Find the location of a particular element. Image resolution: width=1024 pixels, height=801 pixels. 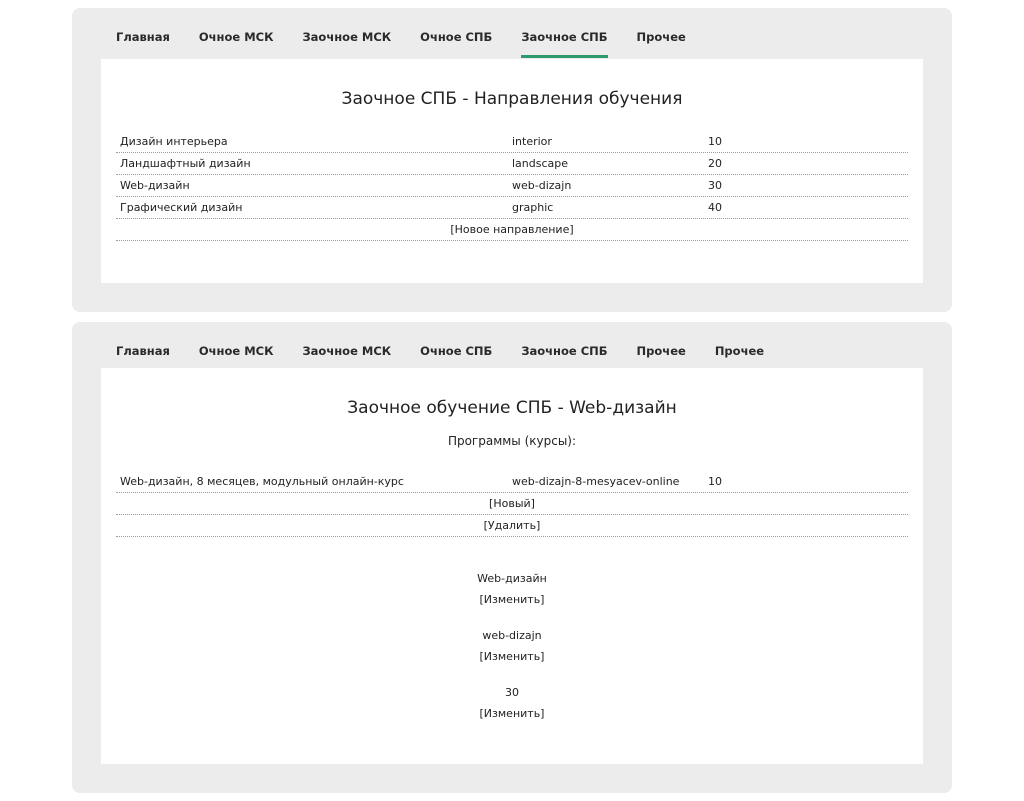

page-title: Заочное обучение СПБ - Web-дизайн is located at coordinates (512, 408).